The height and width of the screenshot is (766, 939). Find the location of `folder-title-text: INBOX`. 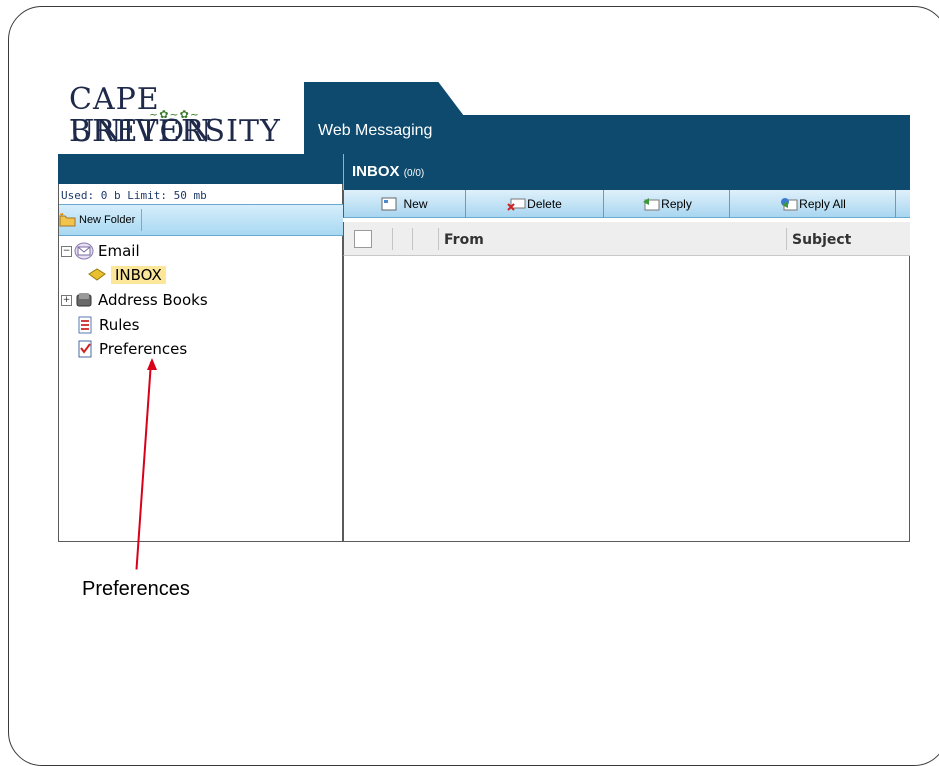

folder-title-text: INBOX is located at coordinates (376, 171).